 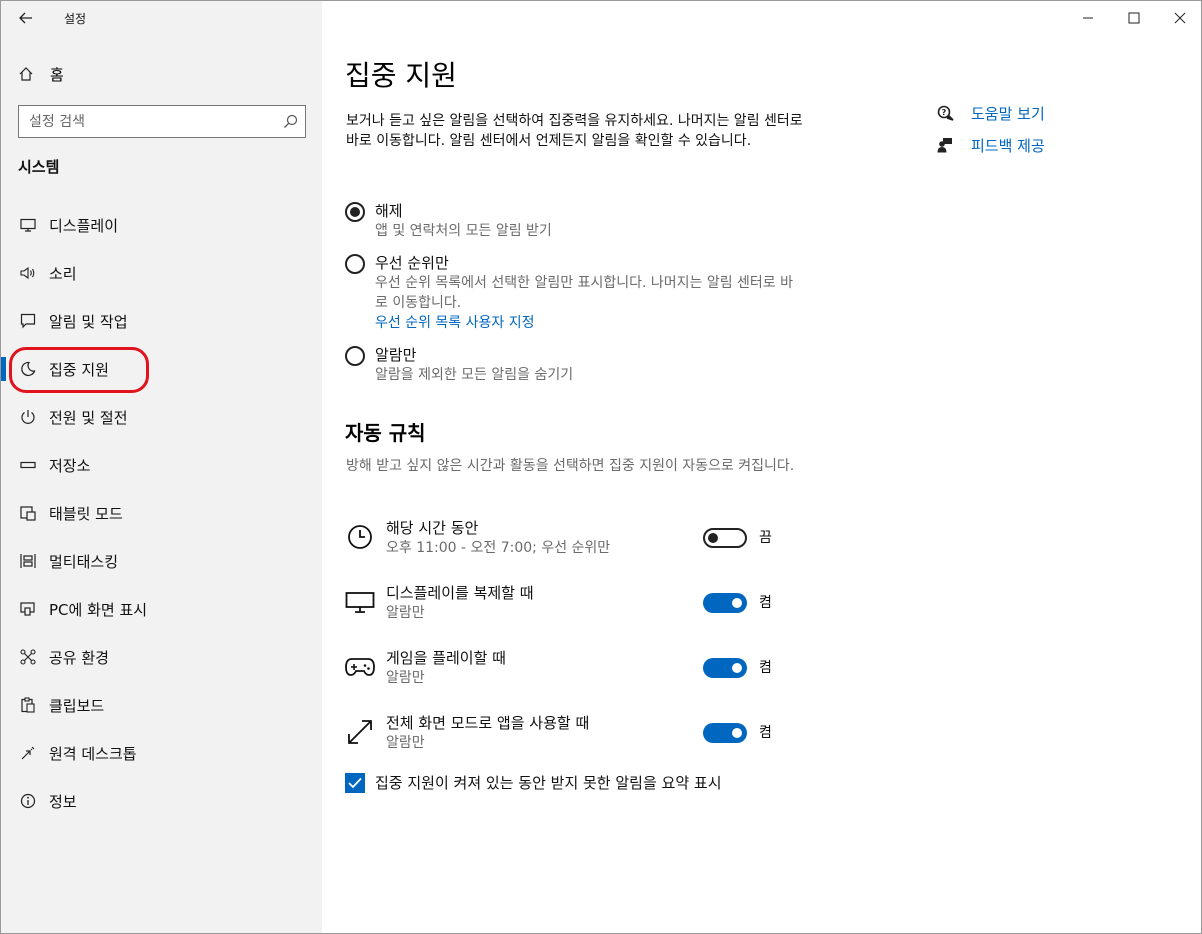 I want to click on sidebar-item-label: 소리, so click(x=63, y=273).